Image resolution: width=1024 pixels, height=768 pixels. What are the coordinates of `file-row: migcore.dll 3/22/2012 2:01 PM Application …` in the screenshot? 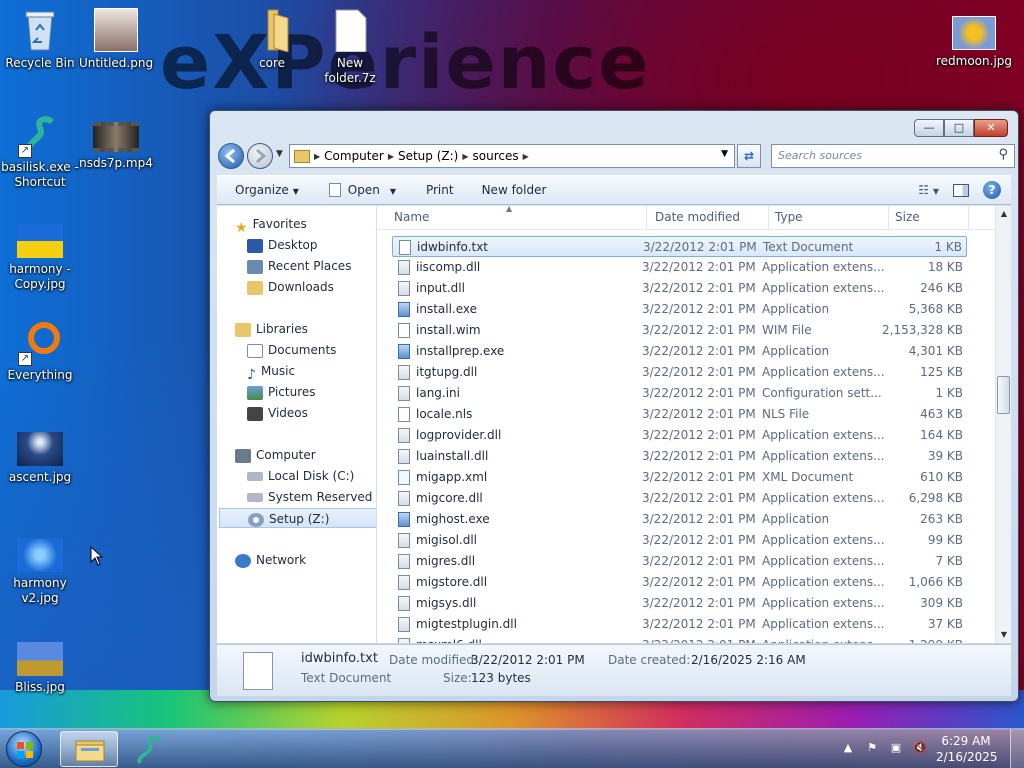 It's located at (679, 498).